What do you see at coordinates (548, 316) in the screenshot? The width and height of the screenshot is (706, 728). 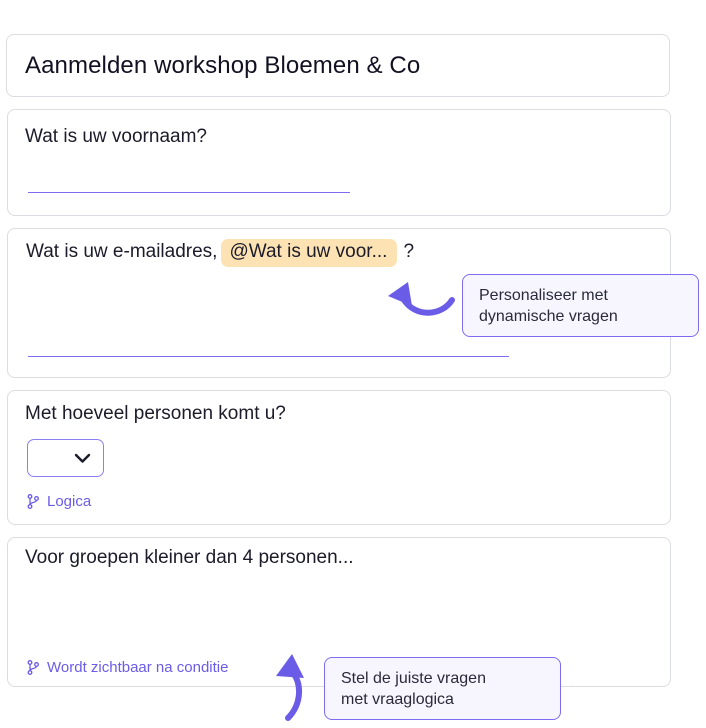 I see `tooltip-line: dynamische vragen` at bounding box center [548, 316].